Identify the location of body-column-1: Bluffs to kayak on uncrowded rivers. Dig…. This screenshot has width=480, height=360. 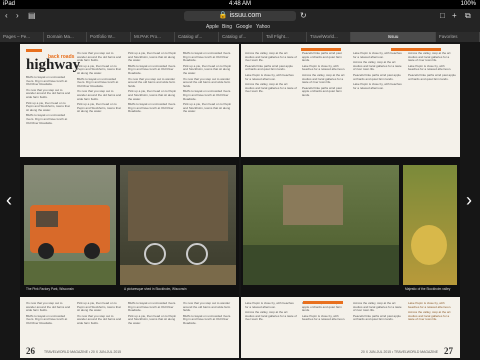
(48, 100).